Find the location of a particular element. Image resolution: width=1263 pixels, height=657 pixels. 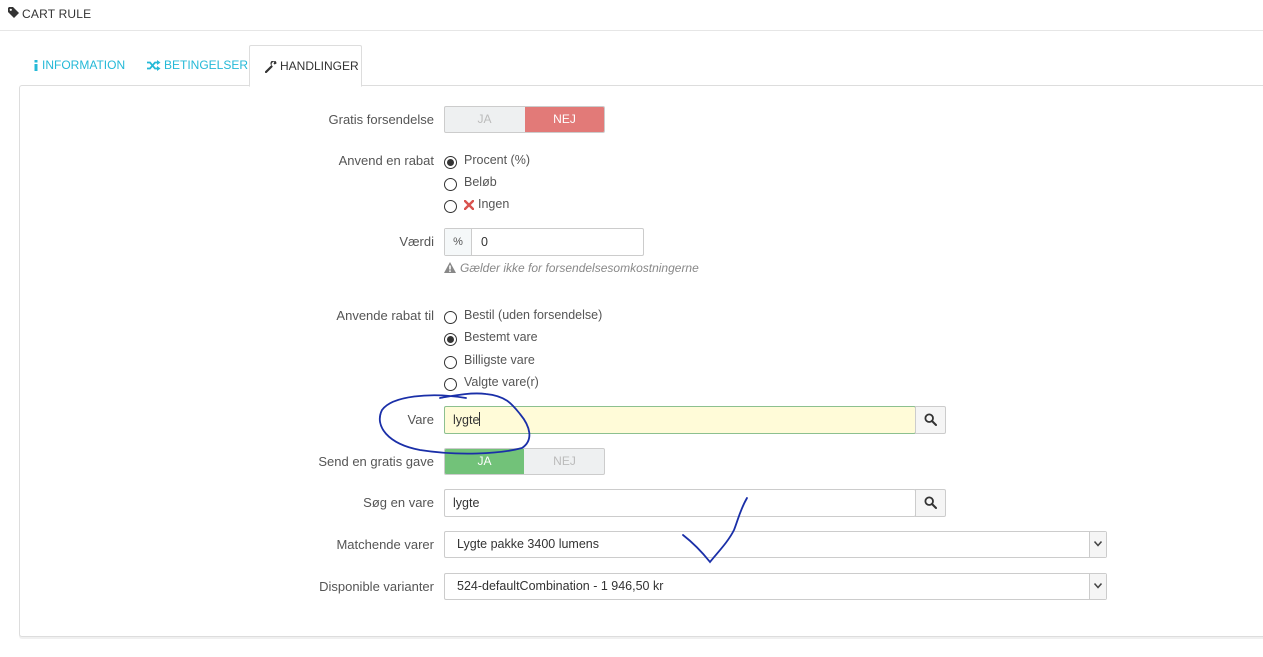

product-search-button is located at coordinates (930, 420).